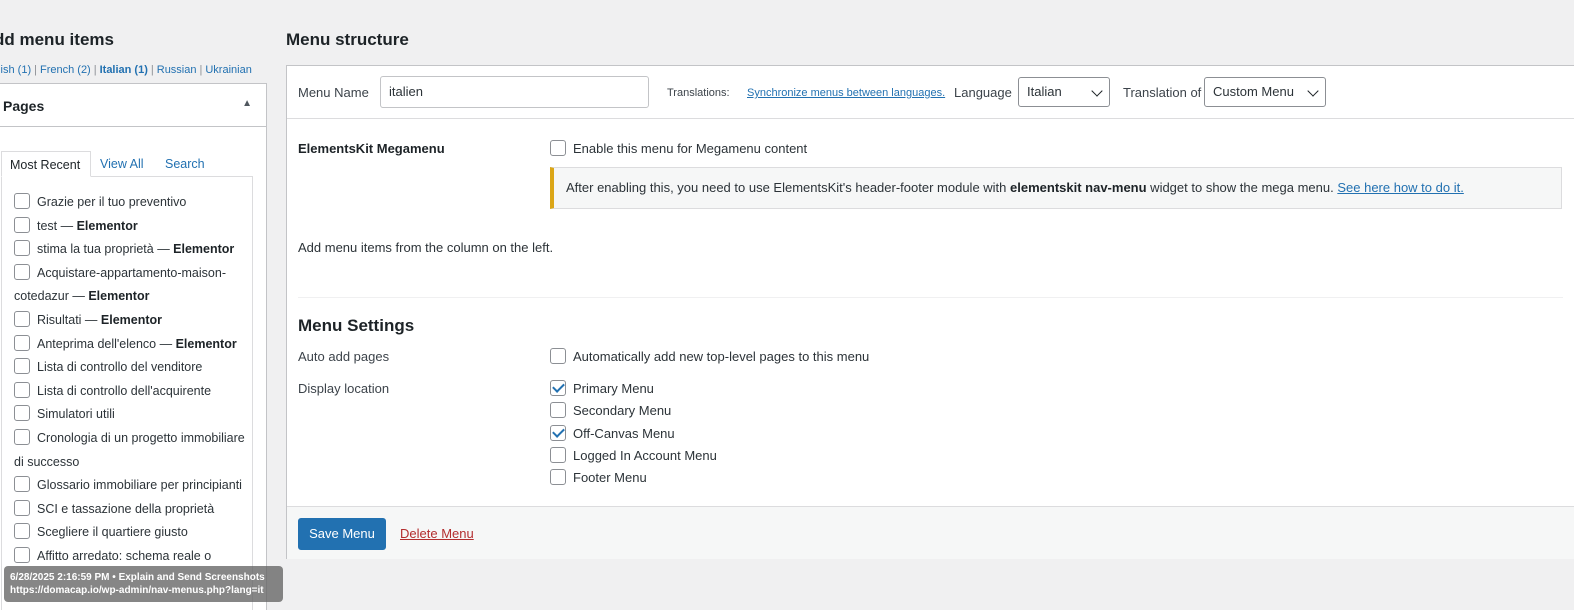 Image resolution: width=1574 pixels, height=610 pixels. Describe the element at coordinates (177, 70) in the screenshot. I see `lang-link-russian: Russian` at that location.